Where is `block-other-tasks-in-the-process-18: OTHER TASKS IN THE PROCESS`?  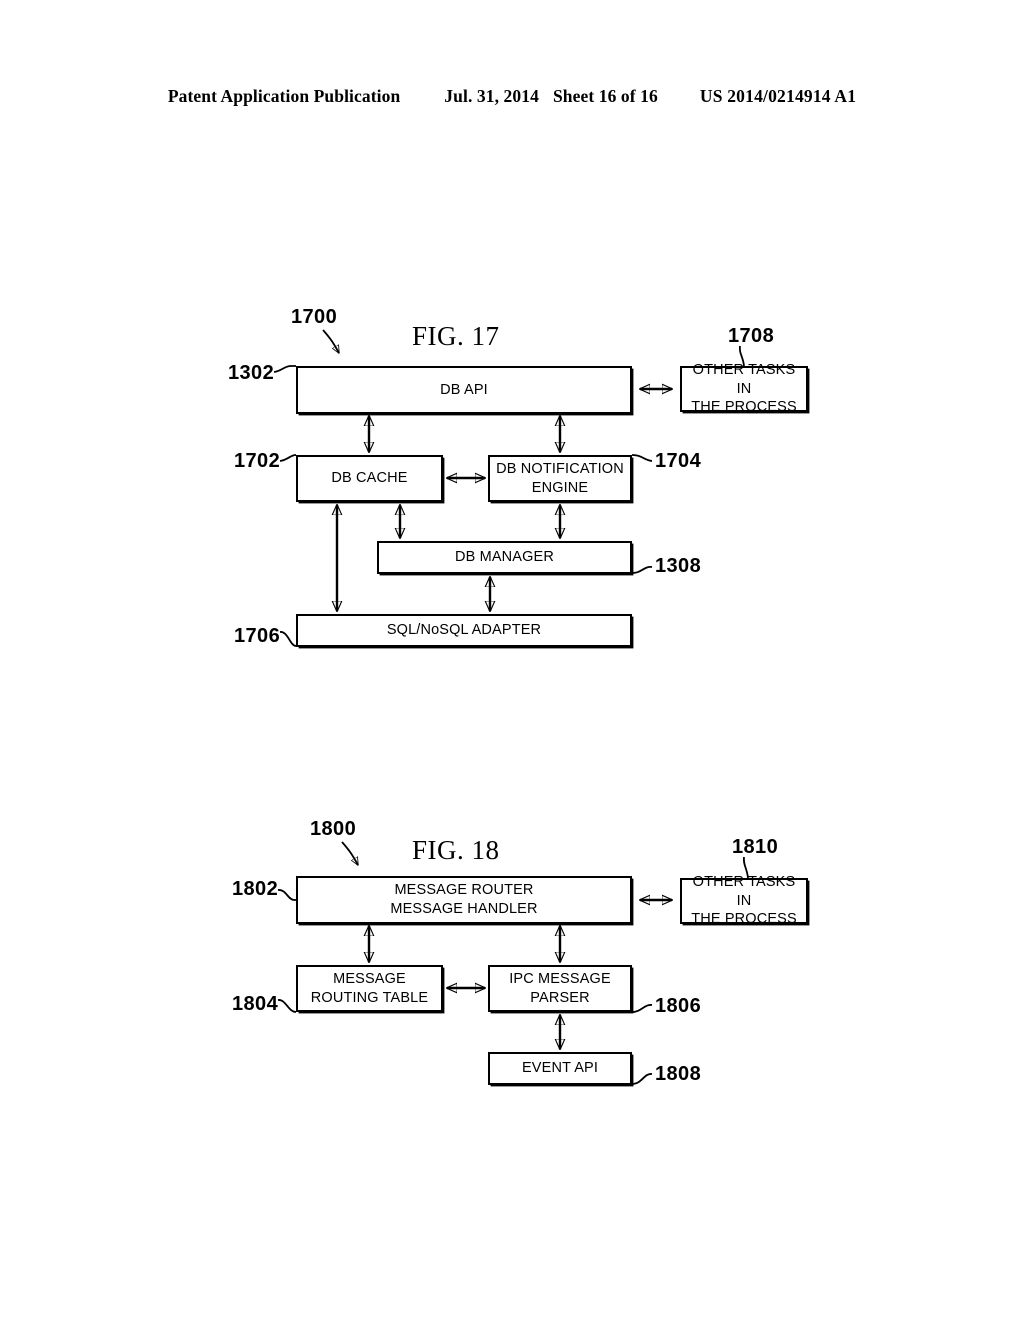
block-other-tasks-in-the-process-18: OTHER TASKS IN THE PROCESS is located at coordinates (744, 900).